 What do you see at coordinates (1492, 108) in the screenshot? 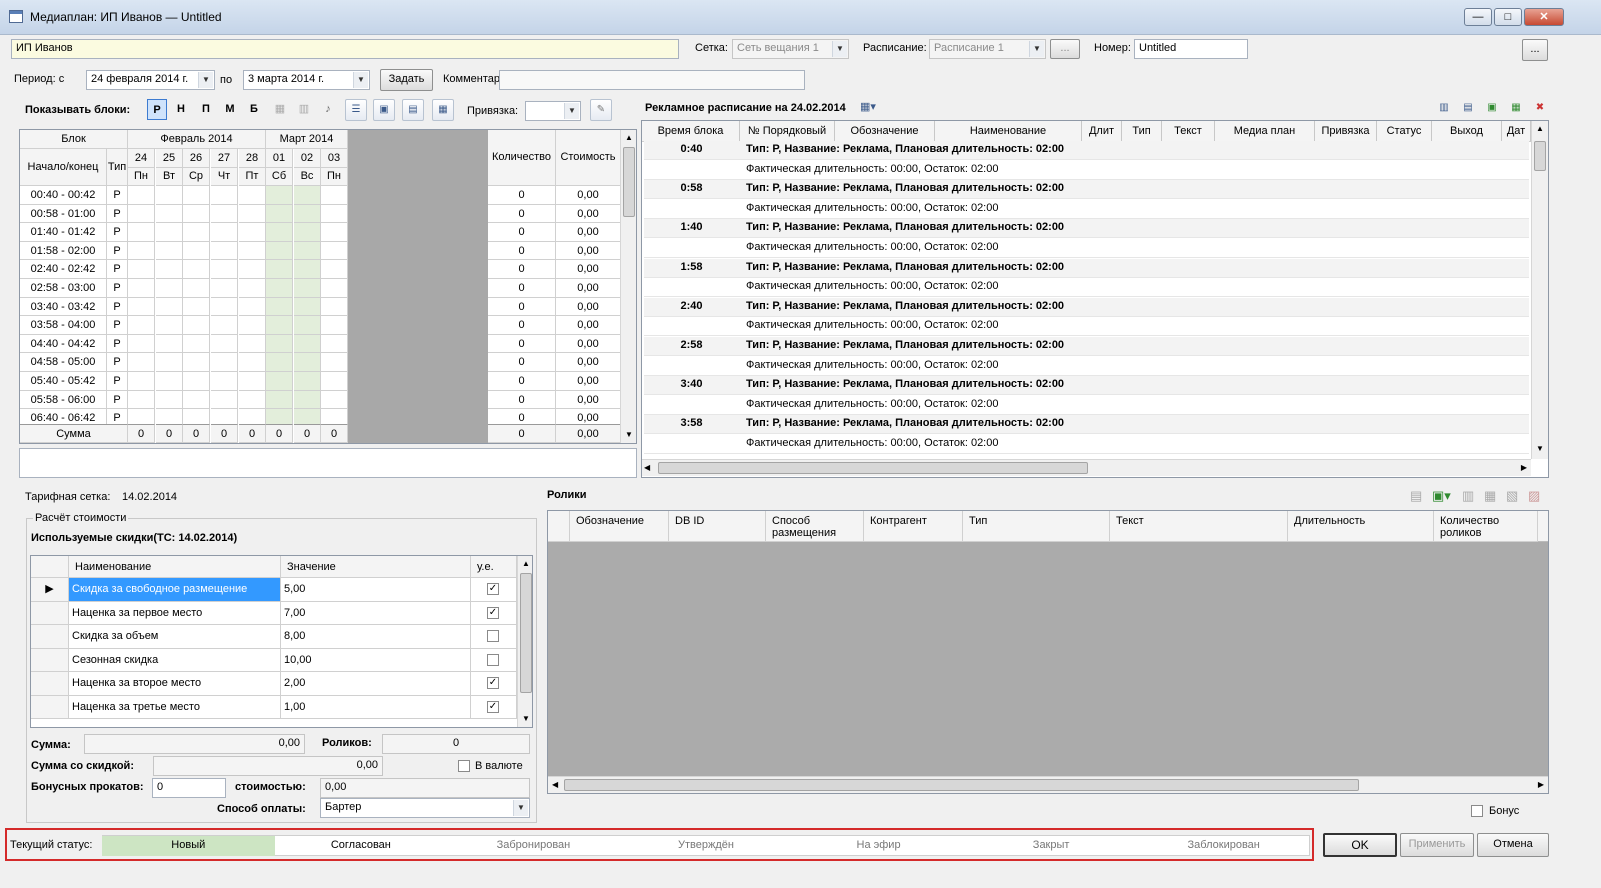
I see `list-insert-icon: ▣` at bounding box center [1492, 108].